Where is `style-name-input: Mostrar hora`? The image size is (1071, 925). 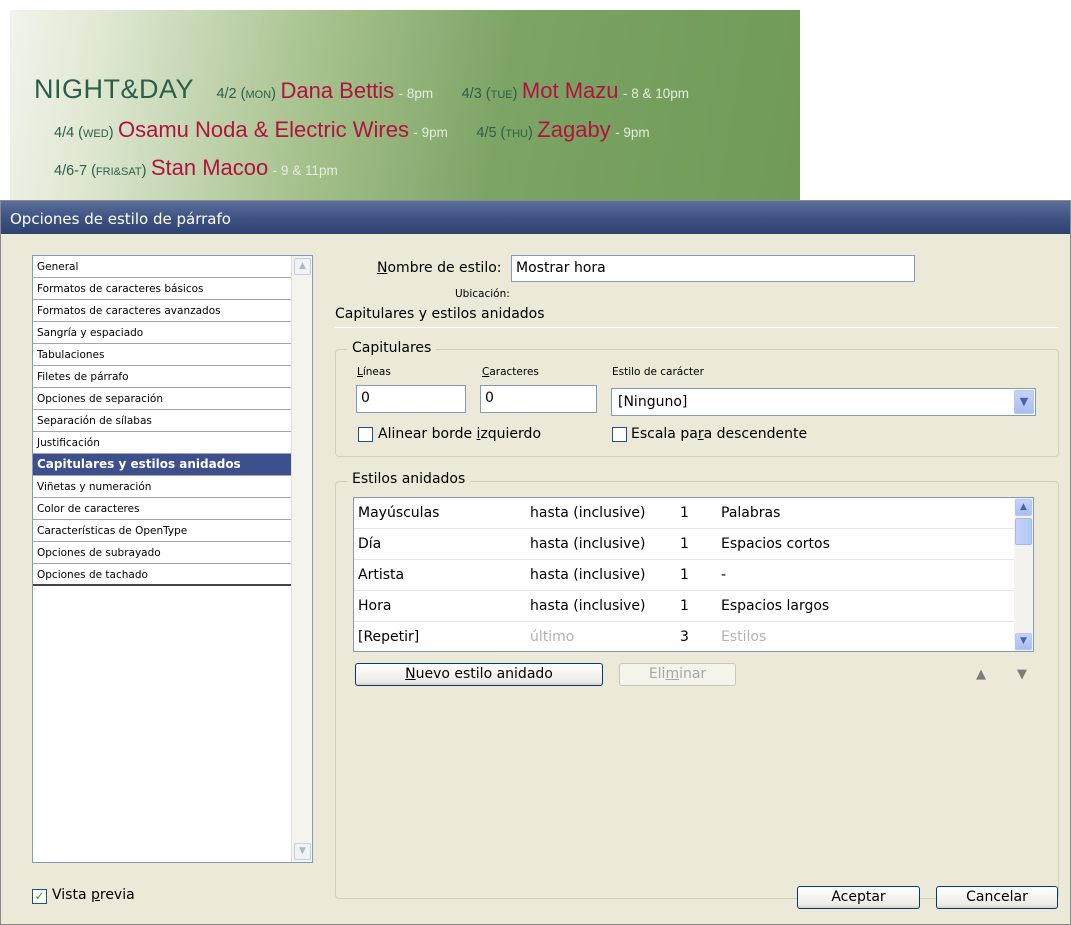
style-name-input: Mostrar hora is located at coordinates (713, 268).